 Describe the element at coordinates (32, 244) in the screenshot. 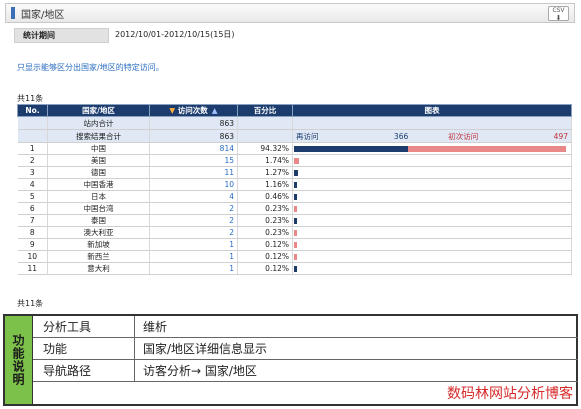

I see `row-no: 9` at that location.